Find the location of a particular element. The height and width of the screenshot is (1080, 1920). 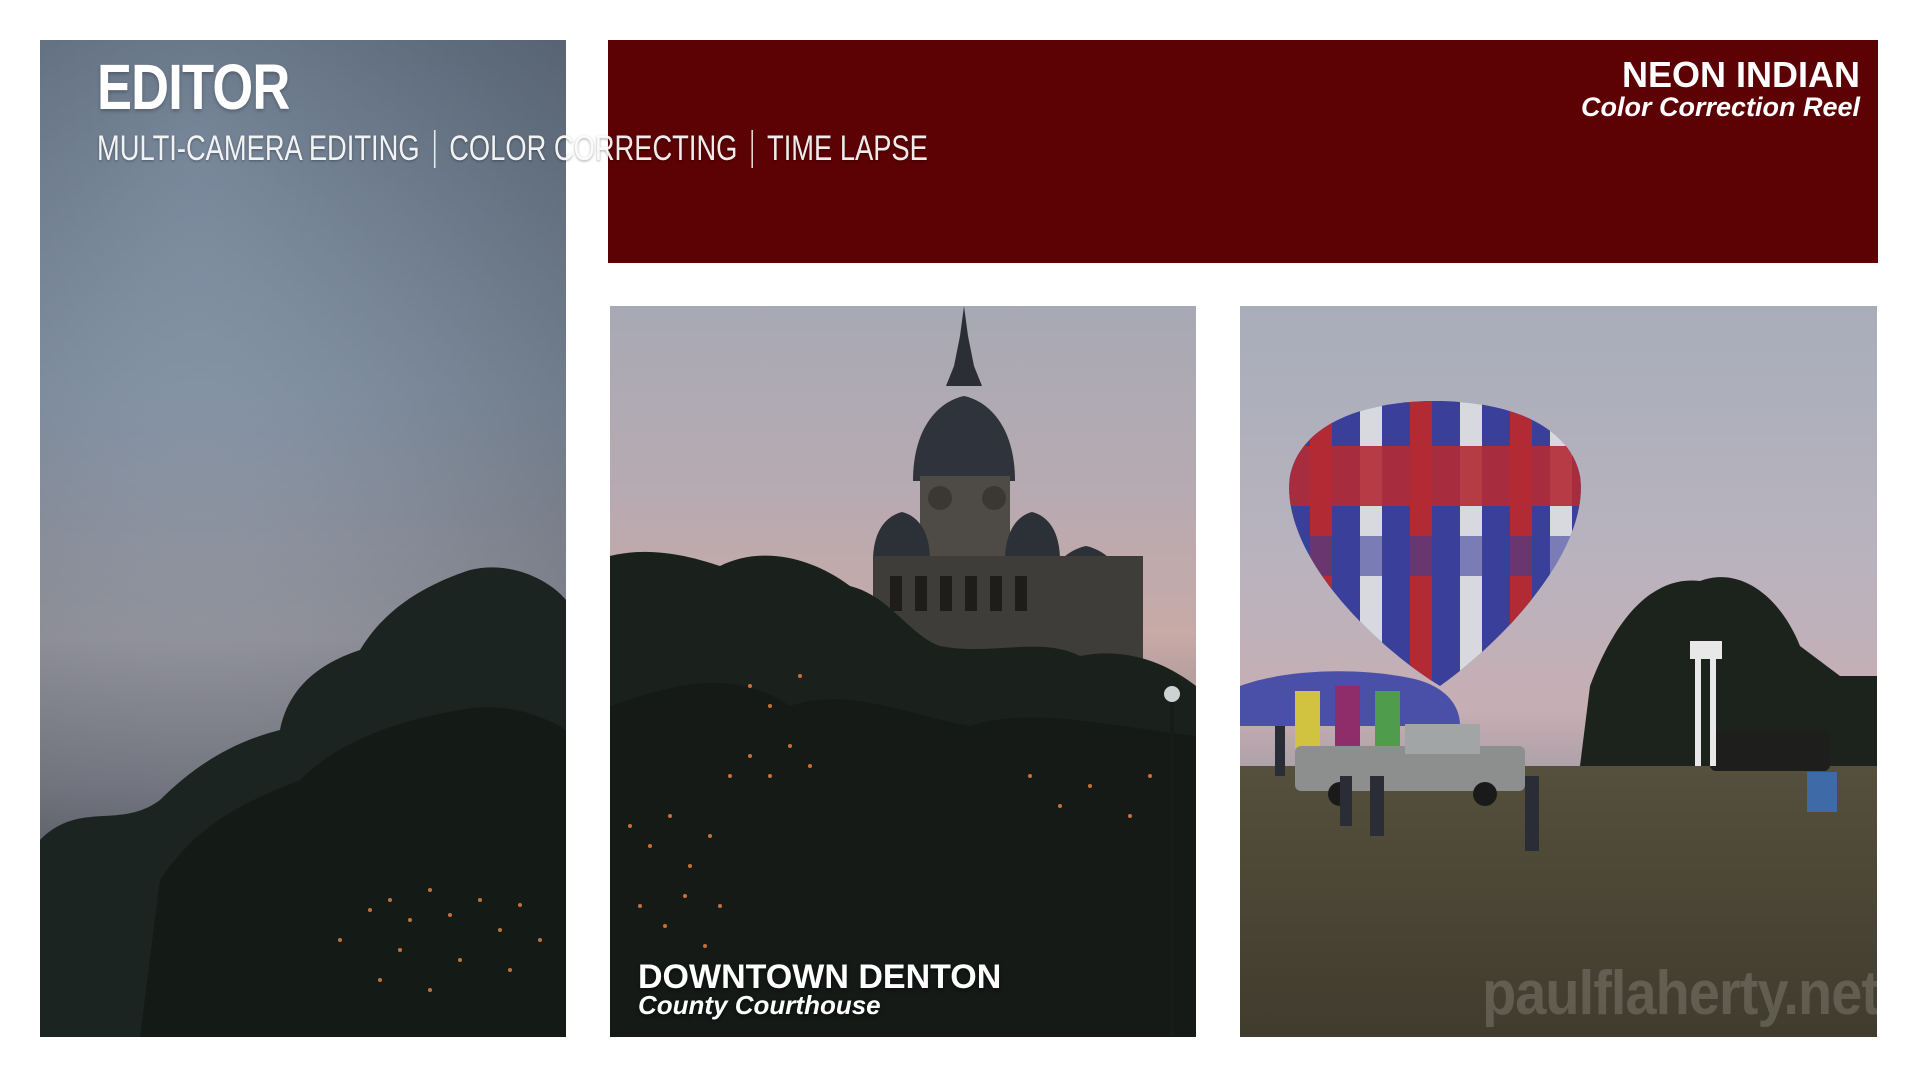

caption-subtitle: County Courthouse is located at coordinates (759, 1005).